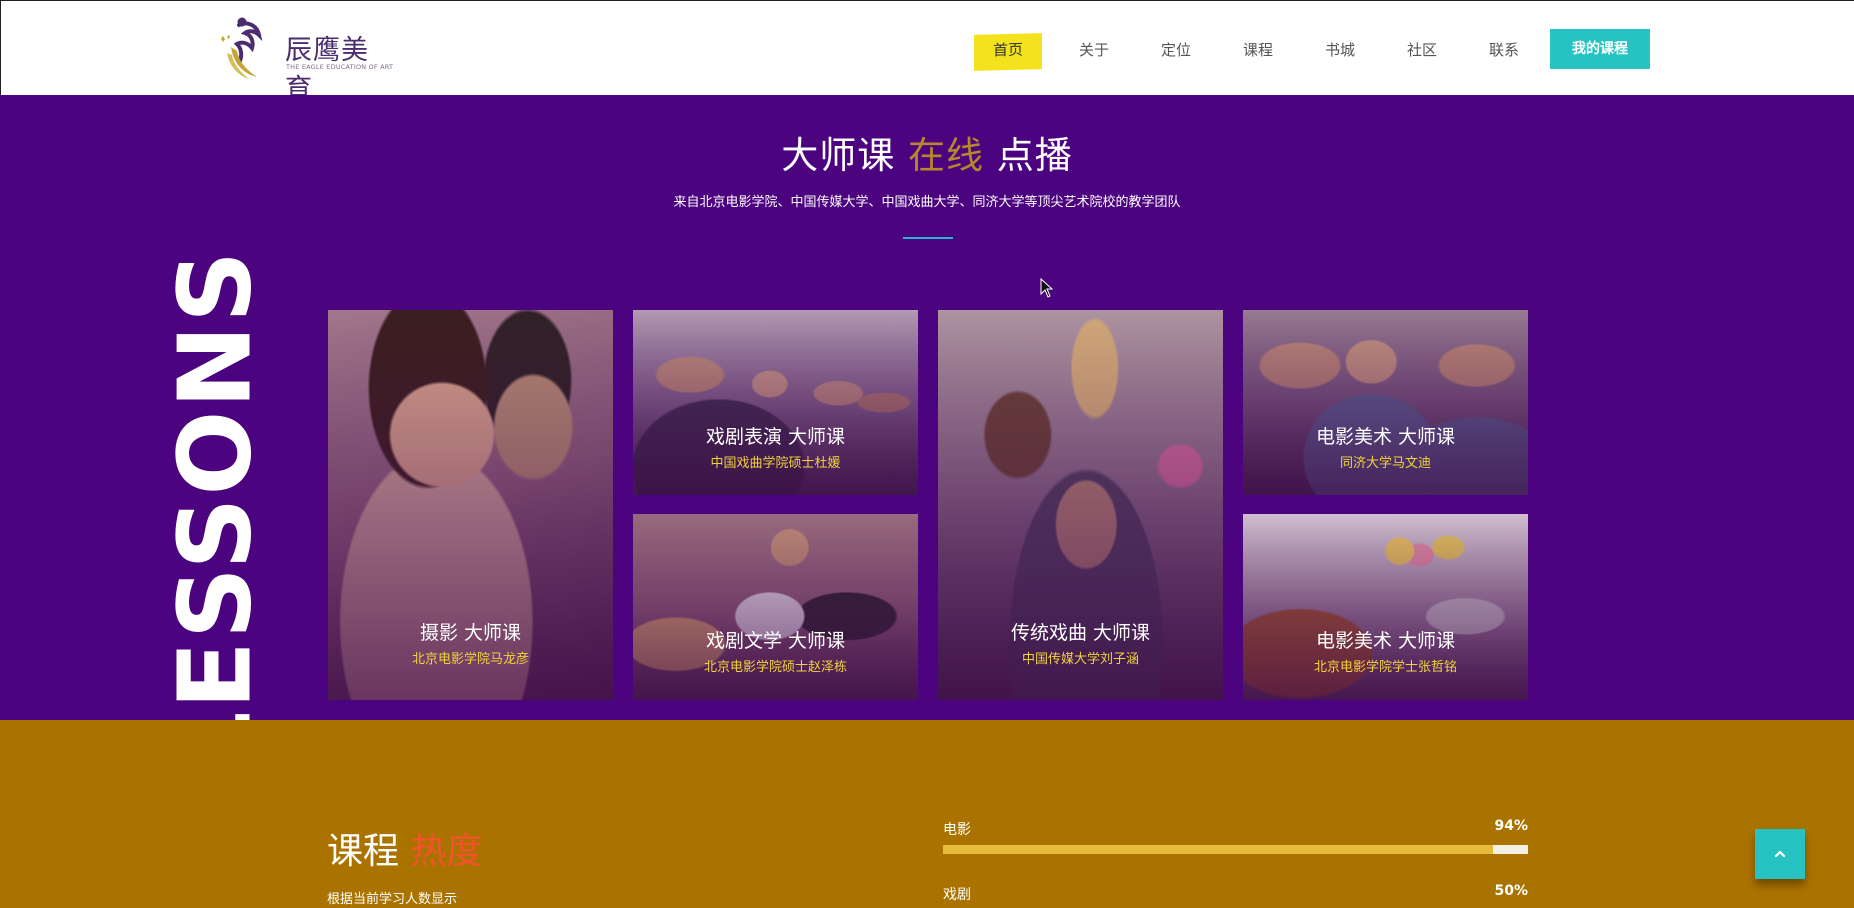 This screenshot has height=908, width=1854. Describe the element at coordinates (1034, 155) in the screenshot. I see `masterclass-title-part2: 点播` at that location.